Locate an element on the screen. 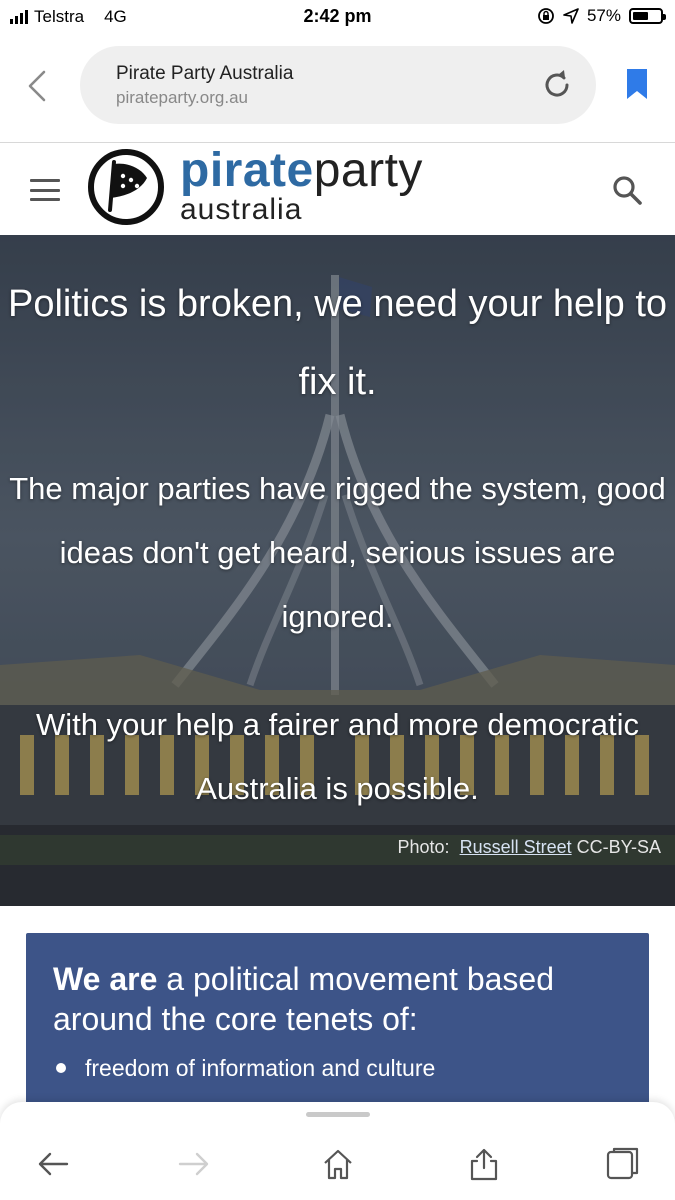 The width and height of the screenshot is (675, 1200). page-title: Pirate Party Australia is located at coordinates (205, 73).